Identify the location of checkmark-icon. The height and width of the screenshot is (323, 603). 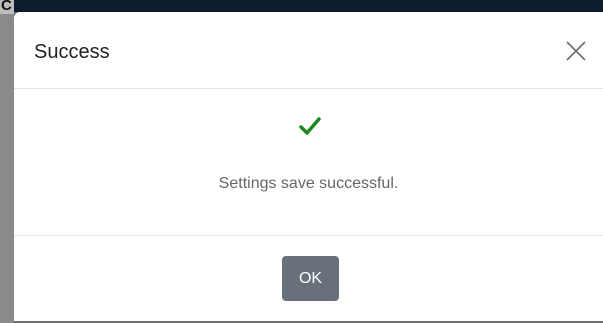
(310, 126).